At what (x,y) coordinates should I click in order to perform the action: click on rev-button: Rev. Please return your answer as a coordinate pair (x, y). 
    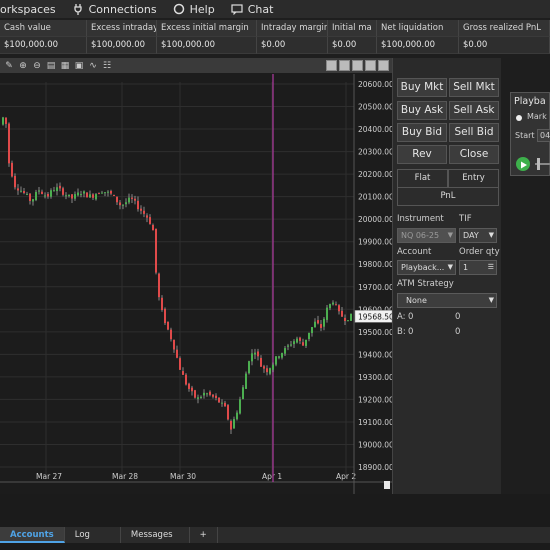
    Looking at the image, I should click on (422, 154).